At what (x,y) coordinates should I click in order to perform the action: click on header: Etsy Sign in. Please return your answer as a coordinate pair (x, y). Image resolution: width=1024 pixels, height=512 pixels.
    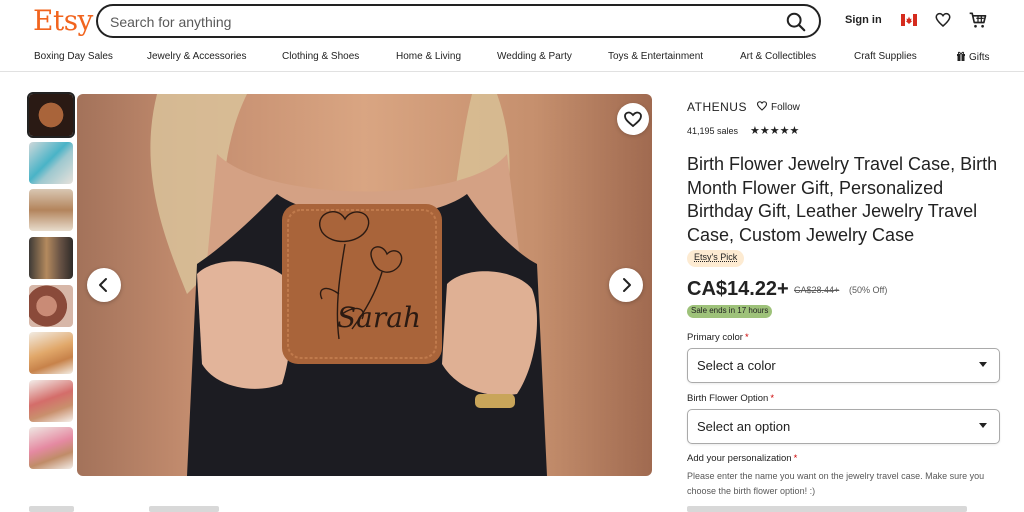
    Looking at the image, I should click on (512, 22).